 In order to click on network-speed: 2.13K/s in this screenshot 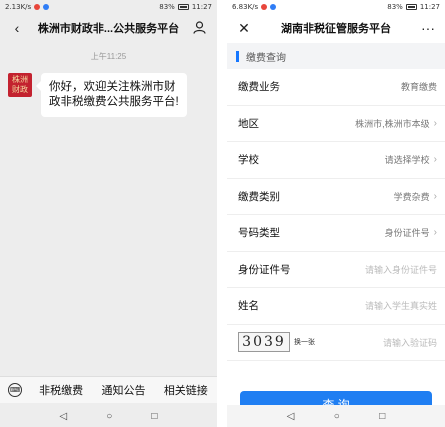, I will do `click(18, 6)`.